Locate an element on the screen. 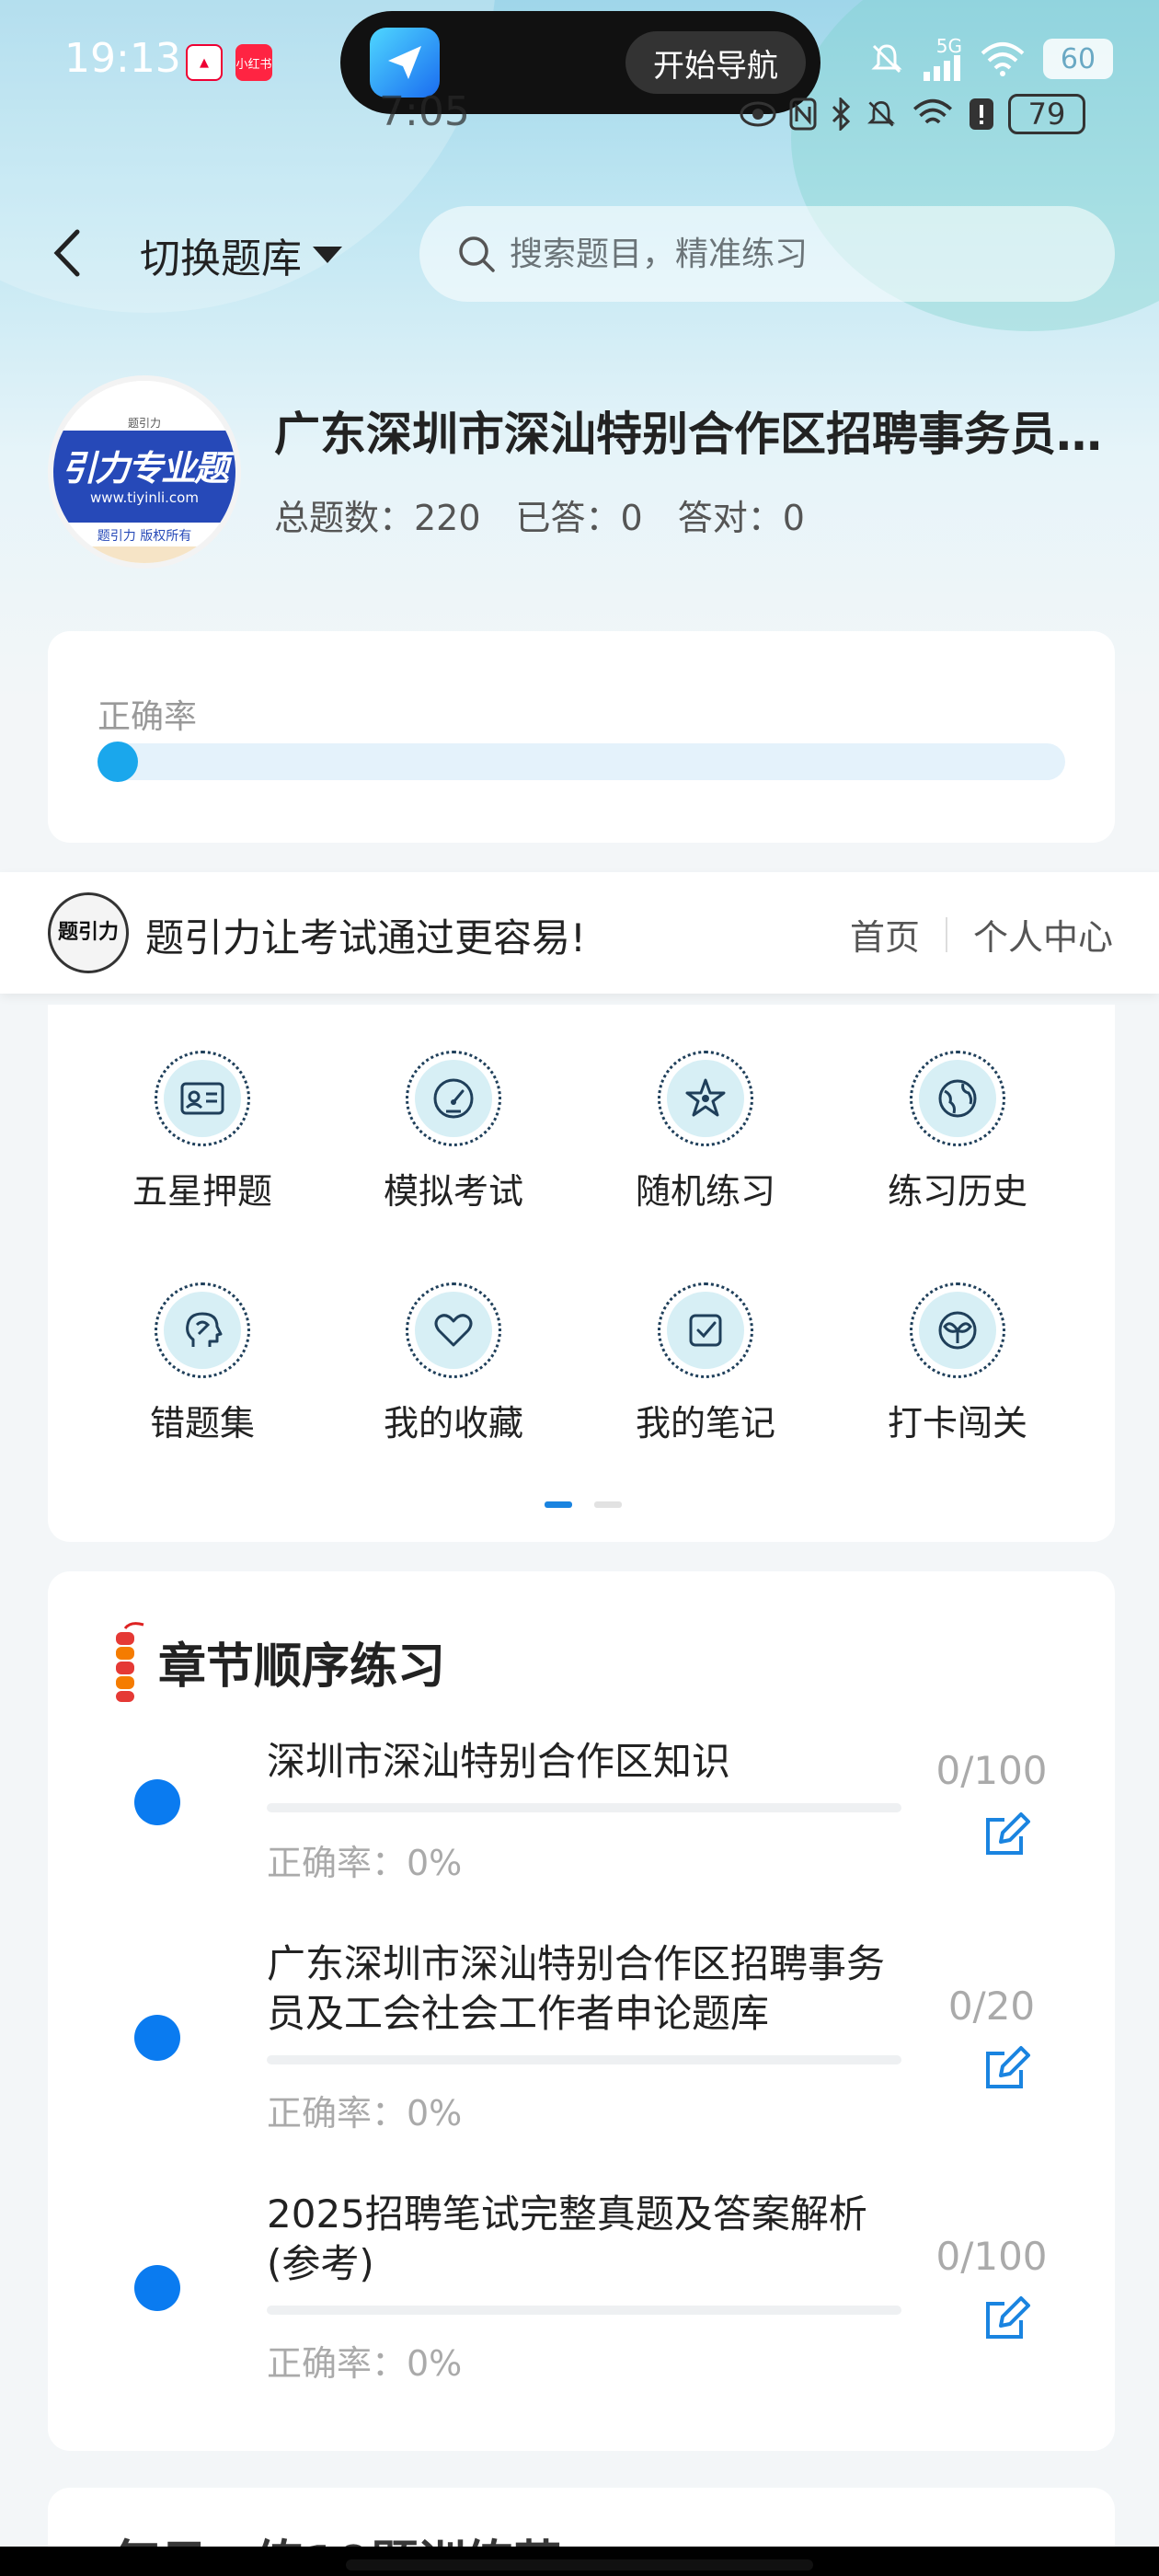 The width and height of the screenshot is (1159, 2576). ghost-status-icons: 79 is located at coordinates (912, 114).